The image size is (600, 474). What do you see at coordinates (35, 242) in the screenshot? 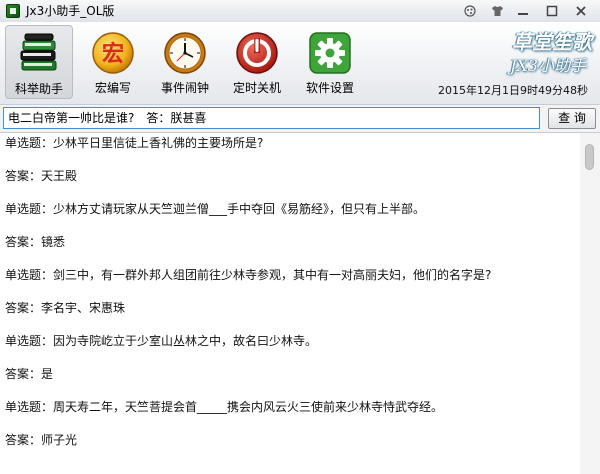
I see `result-answer: 答案：镜悉` at bounding box center [35, 242].